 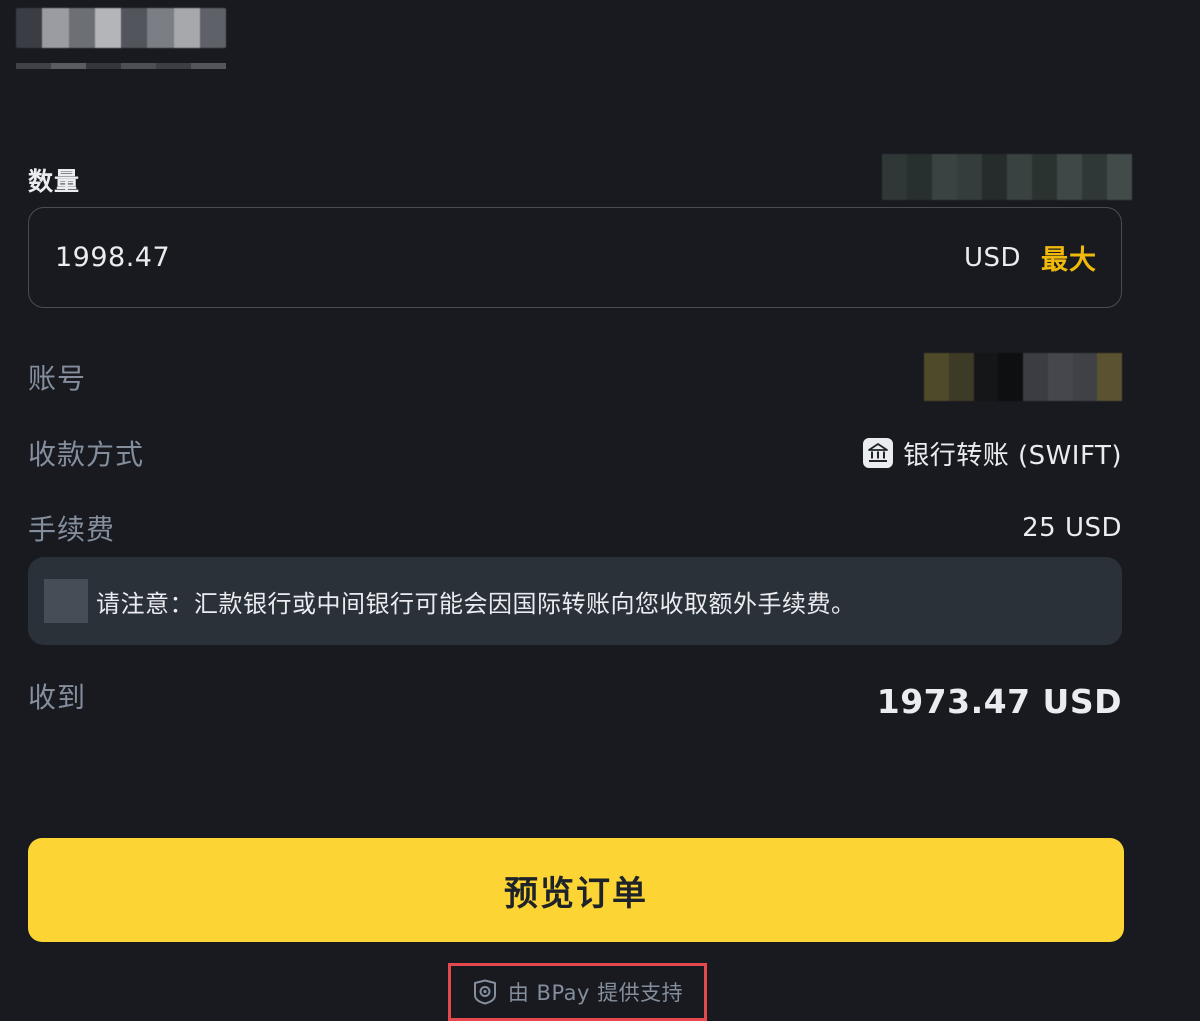 I want to click on fee-notice: 请注意：汇款银行或中间银行可能会因国际转账向您收取额外手续费。, so click(x=575, y=601).